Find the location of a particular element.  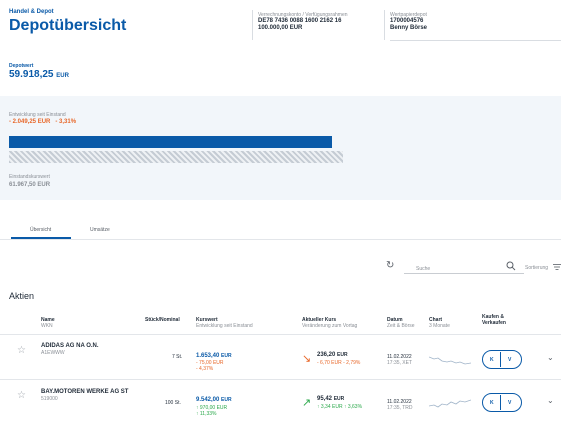

col-verkaufen-title: Verkaufen is located at coordinates (494, 323).